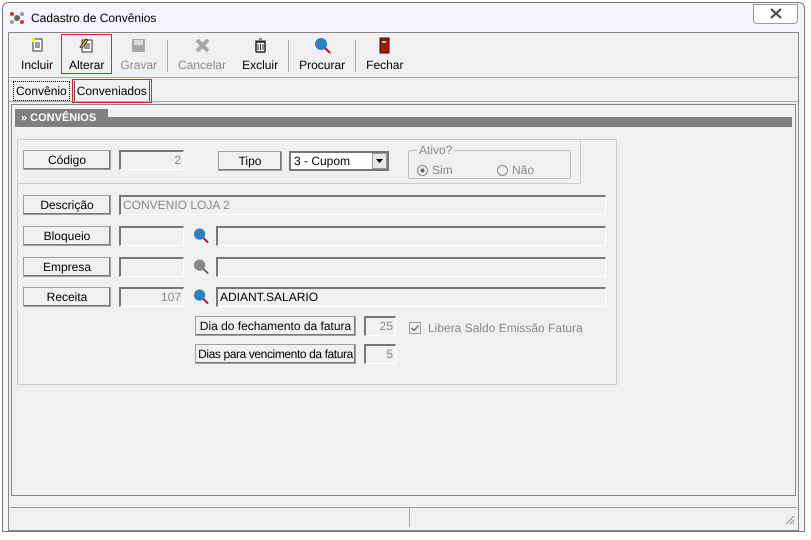 The image size is (811, 540). Describe the element at coordinates (789, 519) in the screenshot. I see `resize-grip-icon` at that location.